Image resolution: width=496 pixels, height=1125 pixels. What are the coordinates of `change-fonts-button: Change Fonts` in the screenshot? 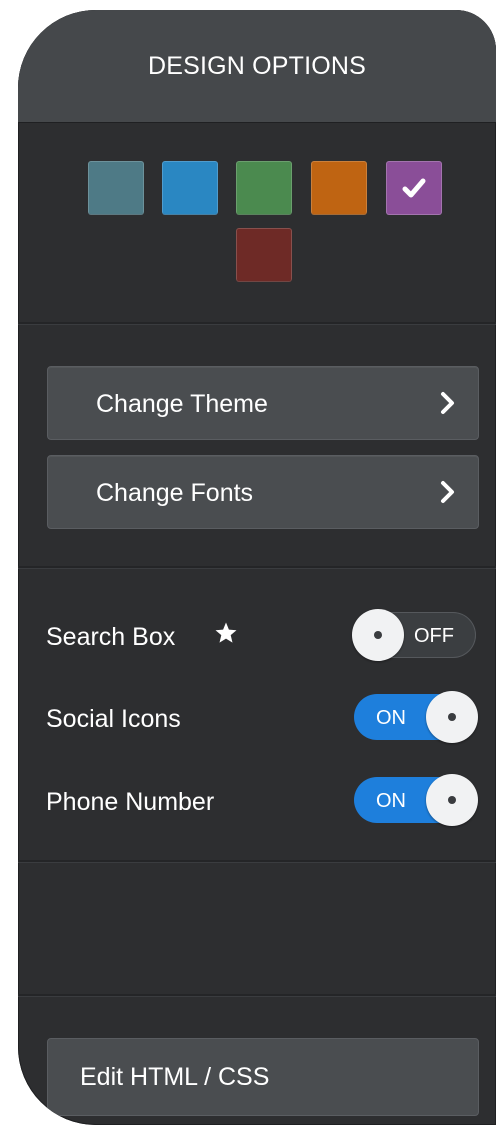 It's located at (263, 492).